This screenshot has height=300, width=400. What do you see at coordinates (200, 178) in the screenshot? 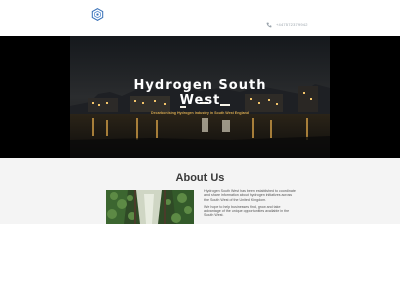
I see `about-heading: About Us` at bounding box center [200, 178].